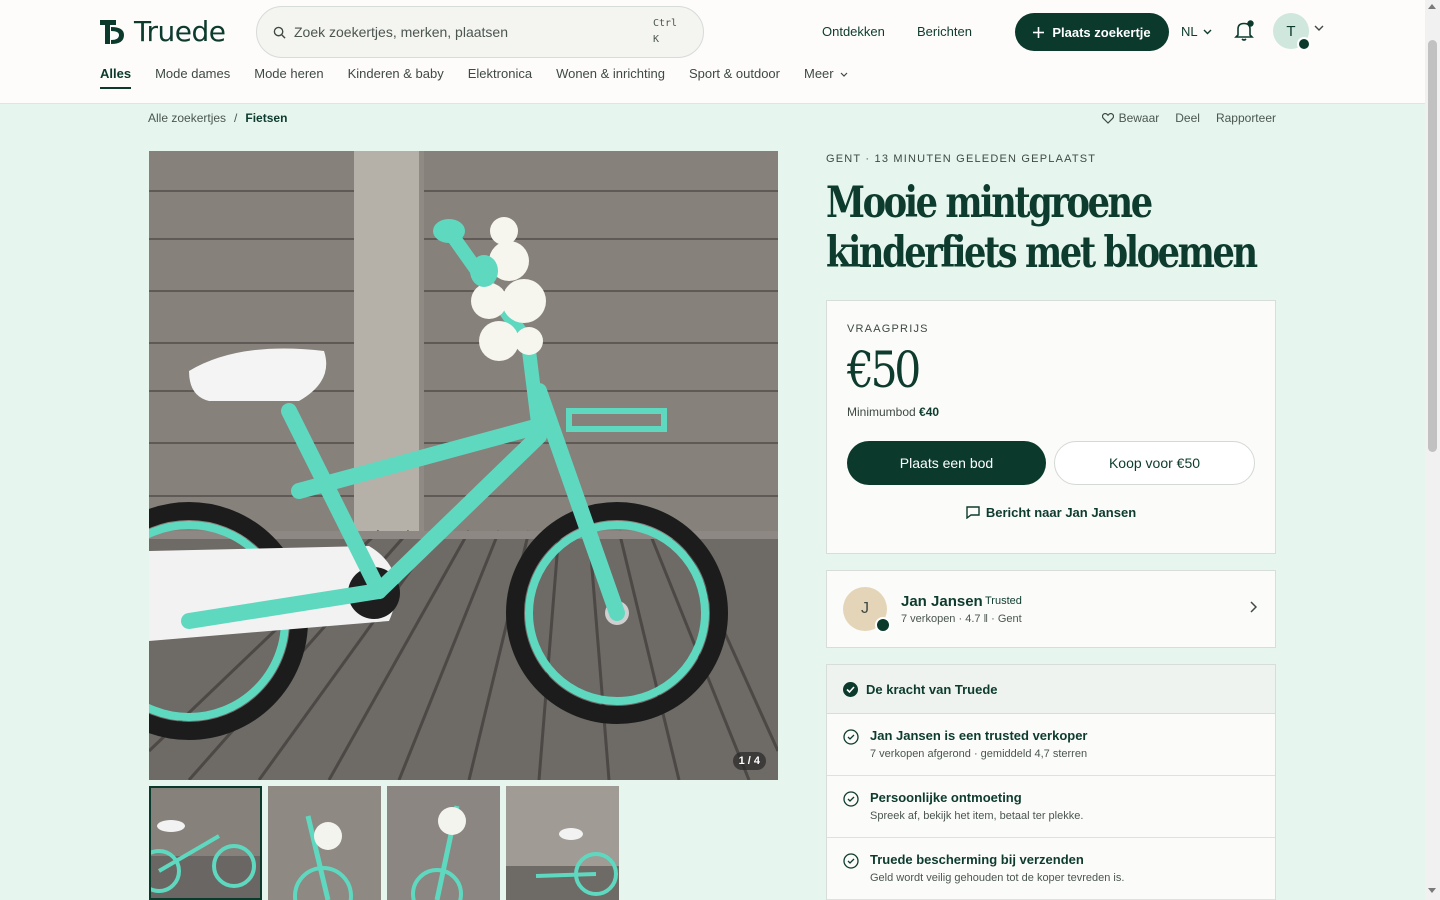  I want to click on trust-heading: De kracht van Truede, so click(1051, 689).